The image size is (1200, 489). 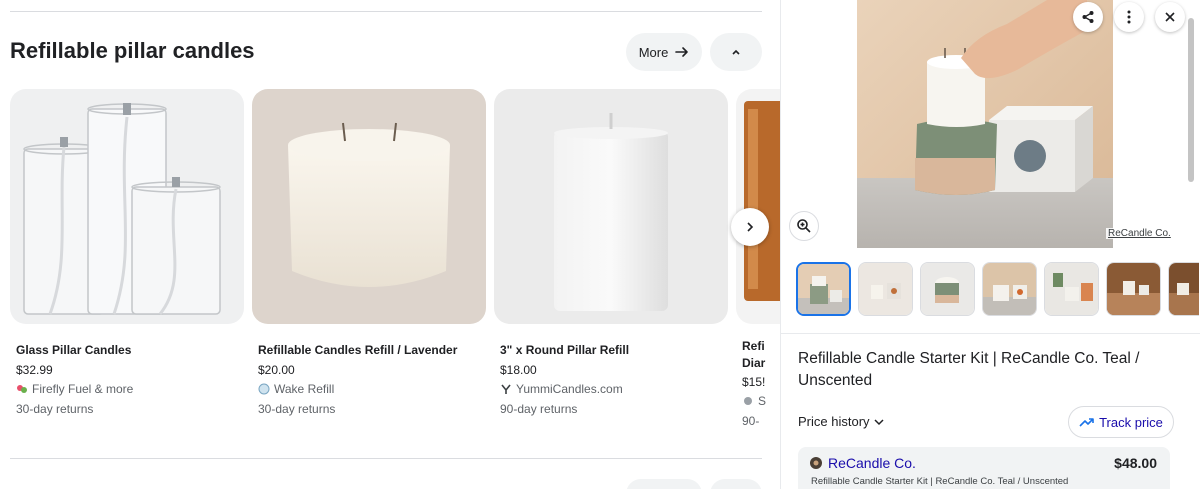 What do you see at coordinates (127, 350) in the screenshot?
I see `product-title: Glass Pillar Candles` at bounding box center [127, 350].